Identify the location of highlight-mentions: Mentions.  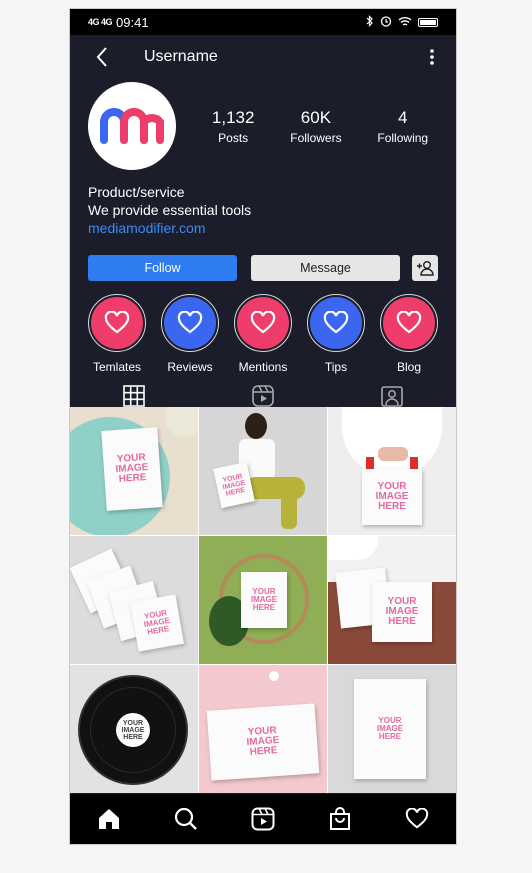
(263, 334).